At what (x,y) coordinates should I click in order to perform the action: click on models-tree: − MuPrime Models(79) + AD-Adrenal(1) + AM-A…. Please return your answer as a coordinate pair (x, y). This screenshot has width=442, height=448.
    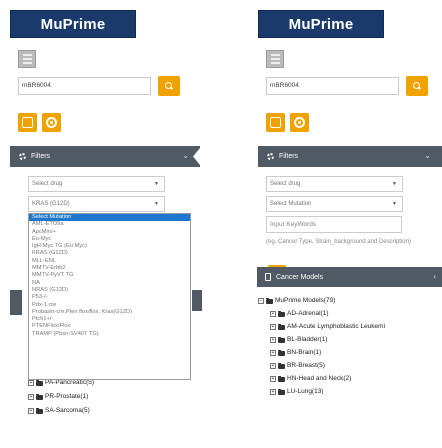
    Looking at the image, I should click on (350, 372).